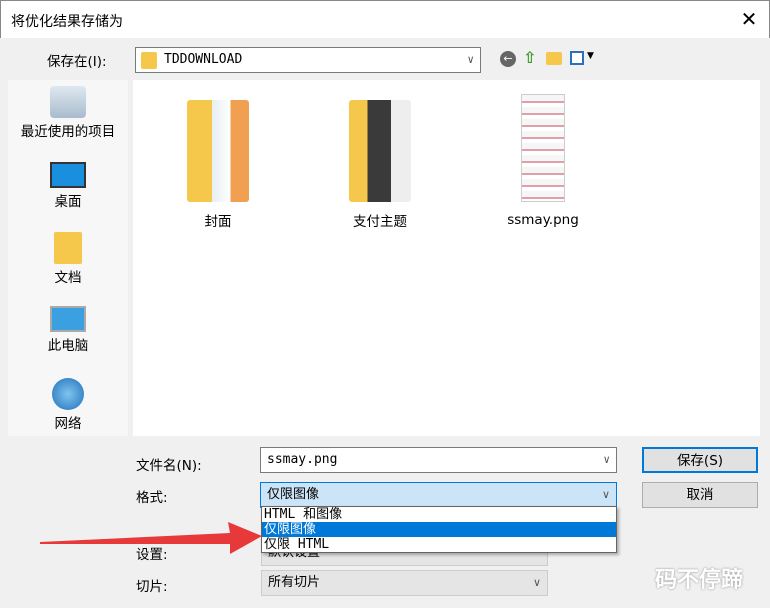  I want to click on sidebar-item-network: 网络, so click(68, 405).